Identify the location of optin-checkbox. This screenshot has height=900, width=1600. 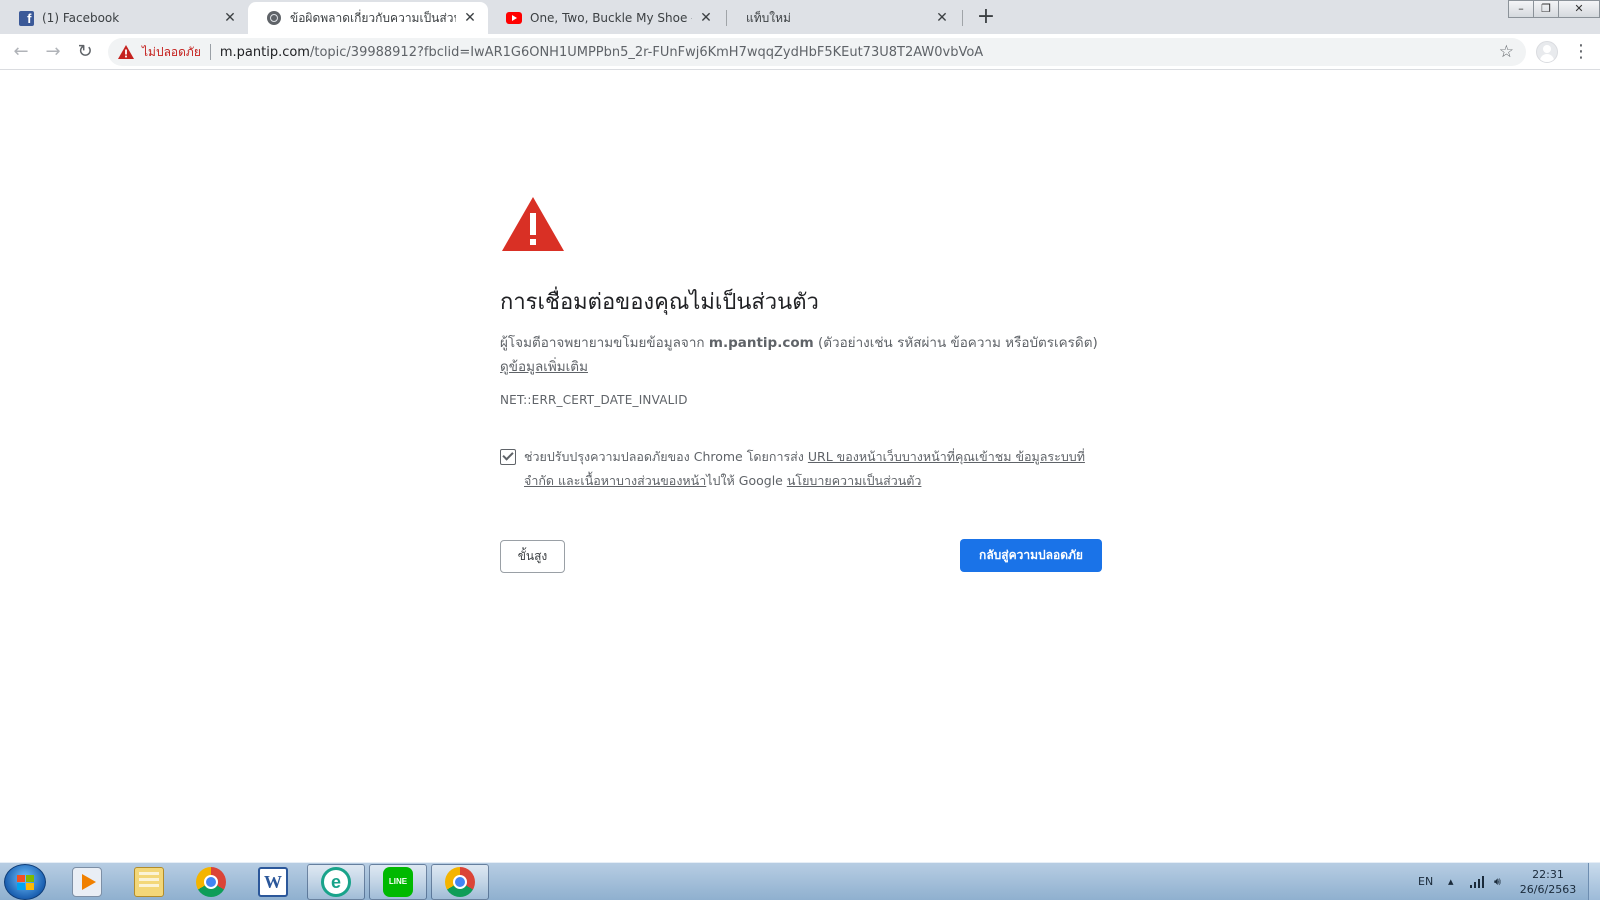
(508, 457).